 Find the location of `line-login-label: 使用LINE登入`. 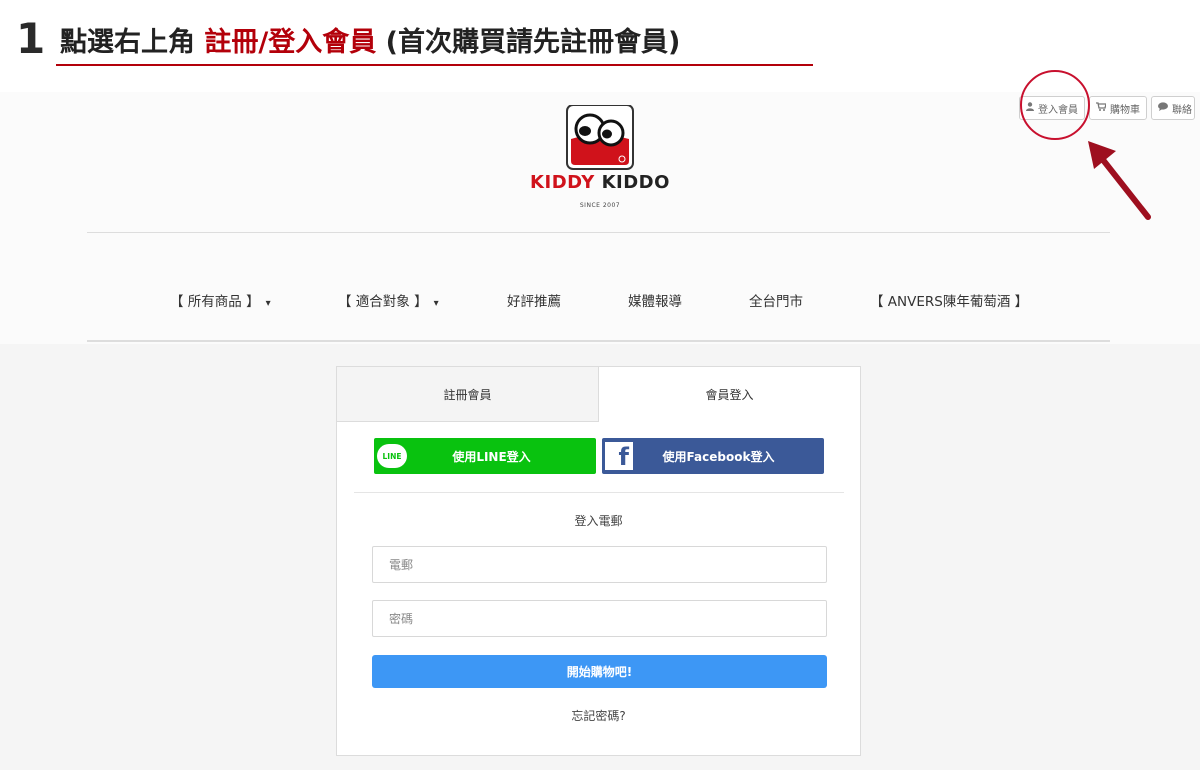

line-login-label: 使用LINE登入 is located at coordinates (491, 456).